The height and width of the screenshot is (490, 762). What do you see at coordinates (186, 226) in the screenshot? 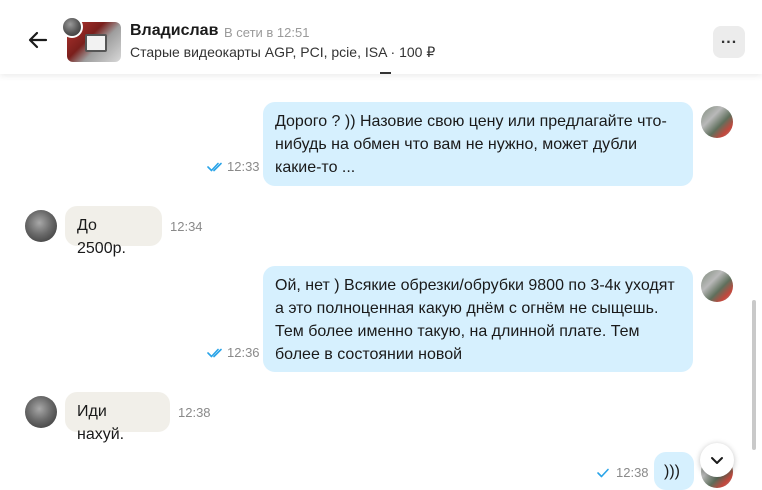
I see `message-time: 12:34` at bounding box center [186, 226].